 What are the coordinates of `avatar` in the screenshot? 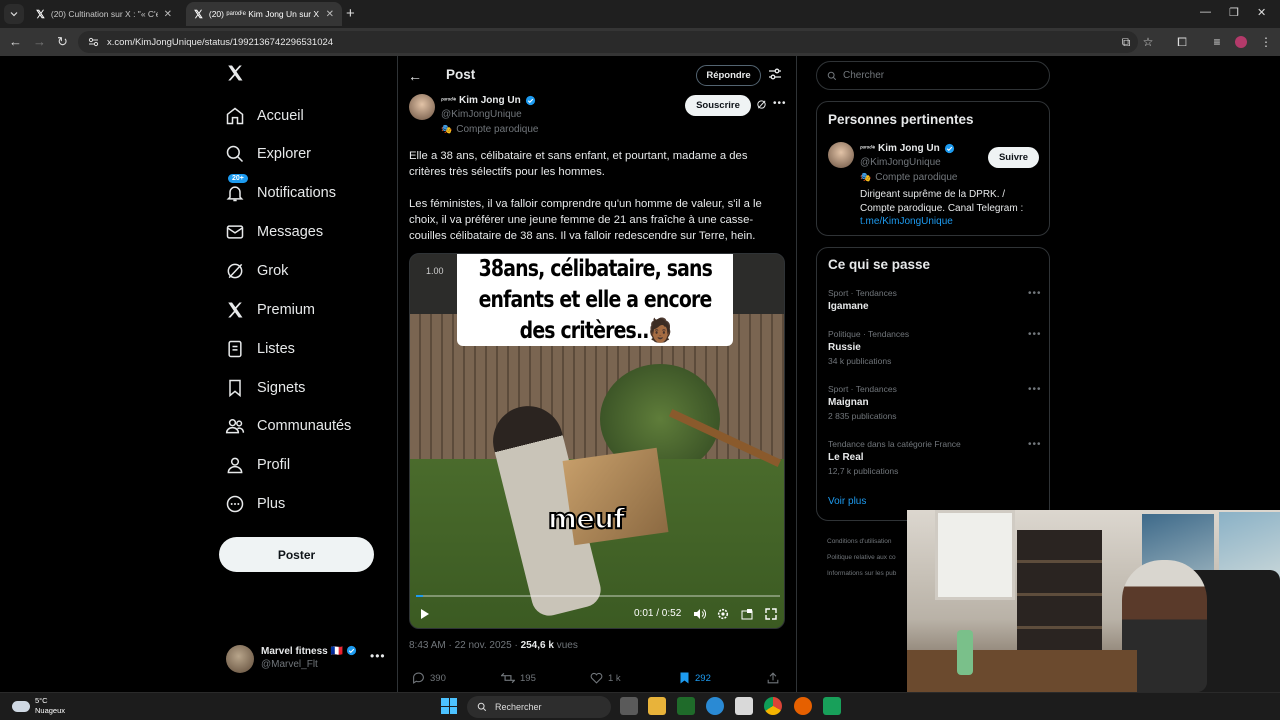 It's located at (841, 155).